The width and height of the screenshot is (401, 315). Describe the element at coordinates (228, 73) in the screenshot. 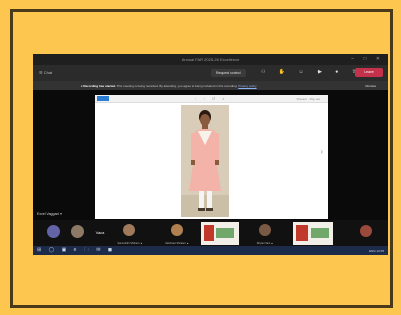

I see `request-control-button: Request control` at that location.